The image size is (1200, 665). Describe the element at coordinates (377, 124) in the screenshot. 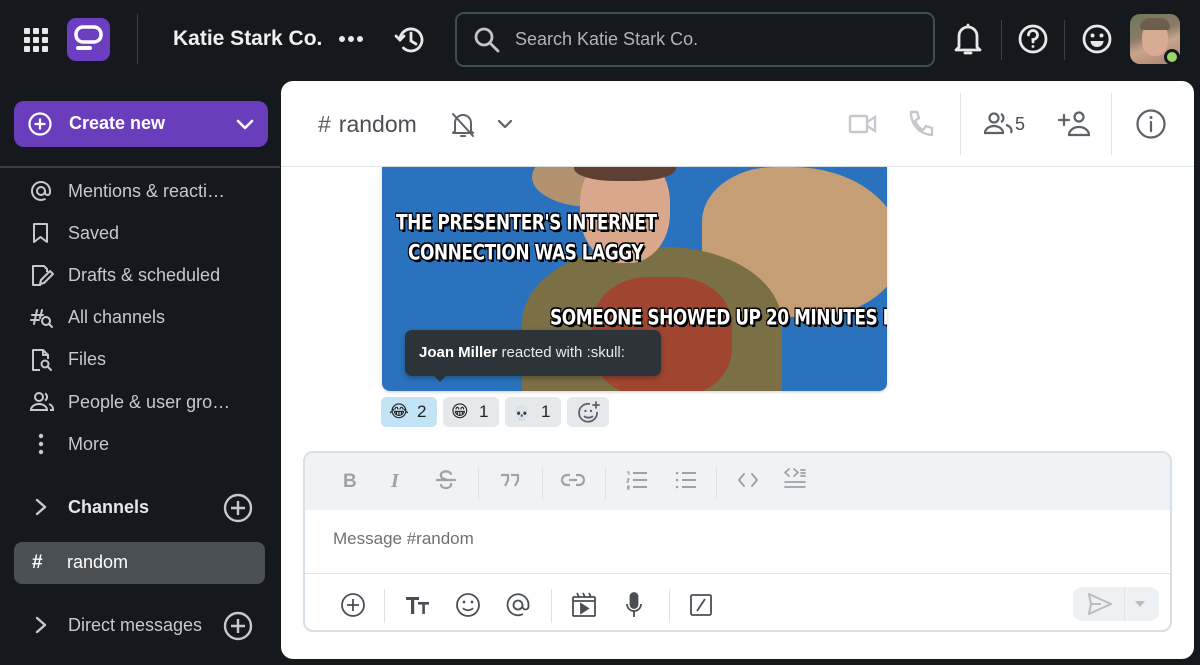

I see `channel-name: random` at that location.